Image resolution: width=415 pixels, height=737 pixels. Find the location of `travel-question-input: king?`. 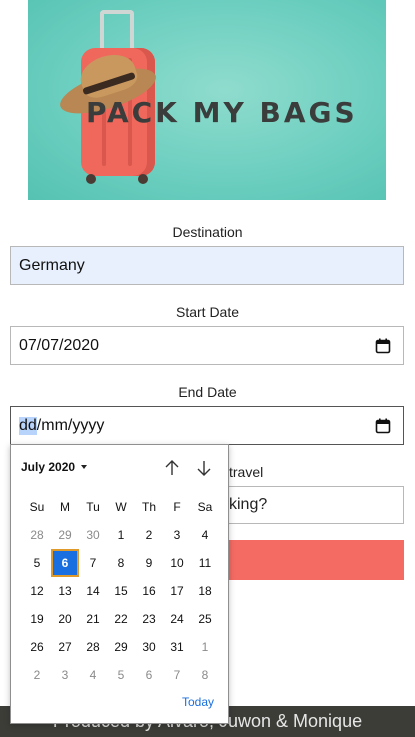

travel-question-input: king? is located at coordinates (316, 505).